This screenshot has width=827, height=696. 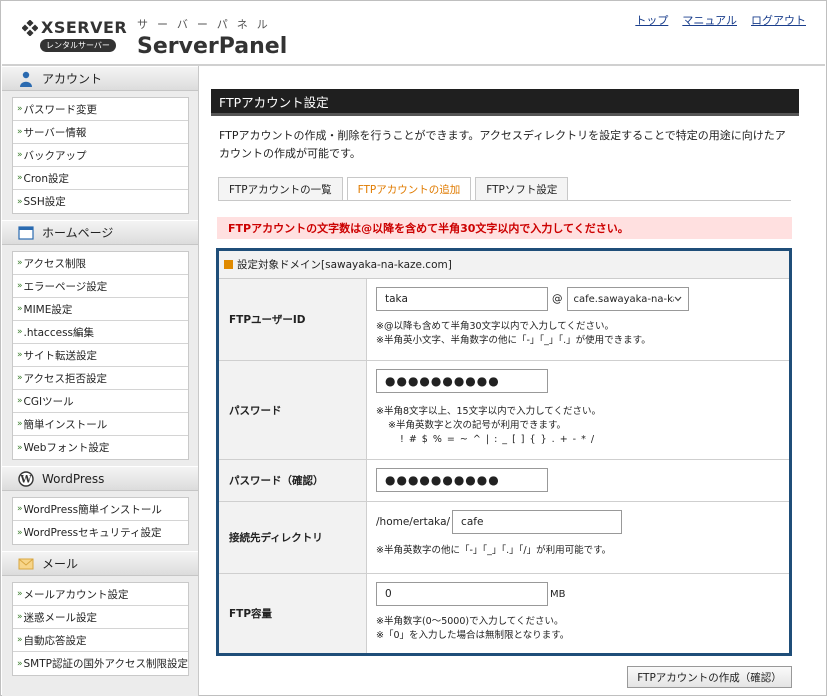 What do you see at coordinates (100, 617) in the screenshot?
I see `sidebar-item-spam: » 迷惑メール設定` at bounding box center [100, 617].